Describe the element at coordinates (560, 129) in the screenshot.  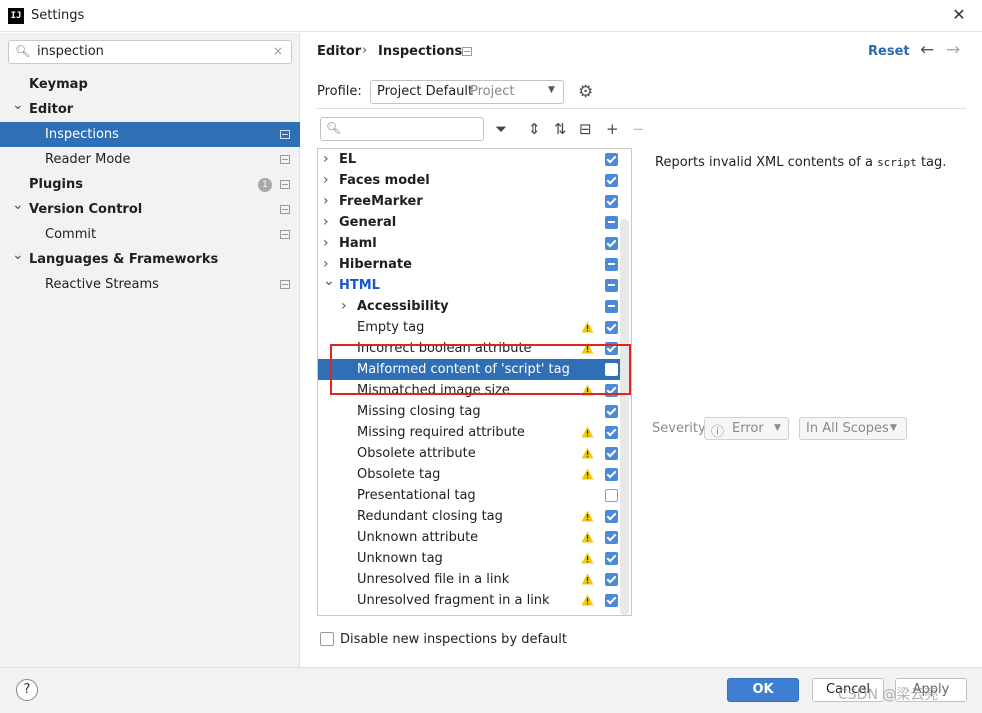
I see `collapse-all-icon: ⇅` at that location.